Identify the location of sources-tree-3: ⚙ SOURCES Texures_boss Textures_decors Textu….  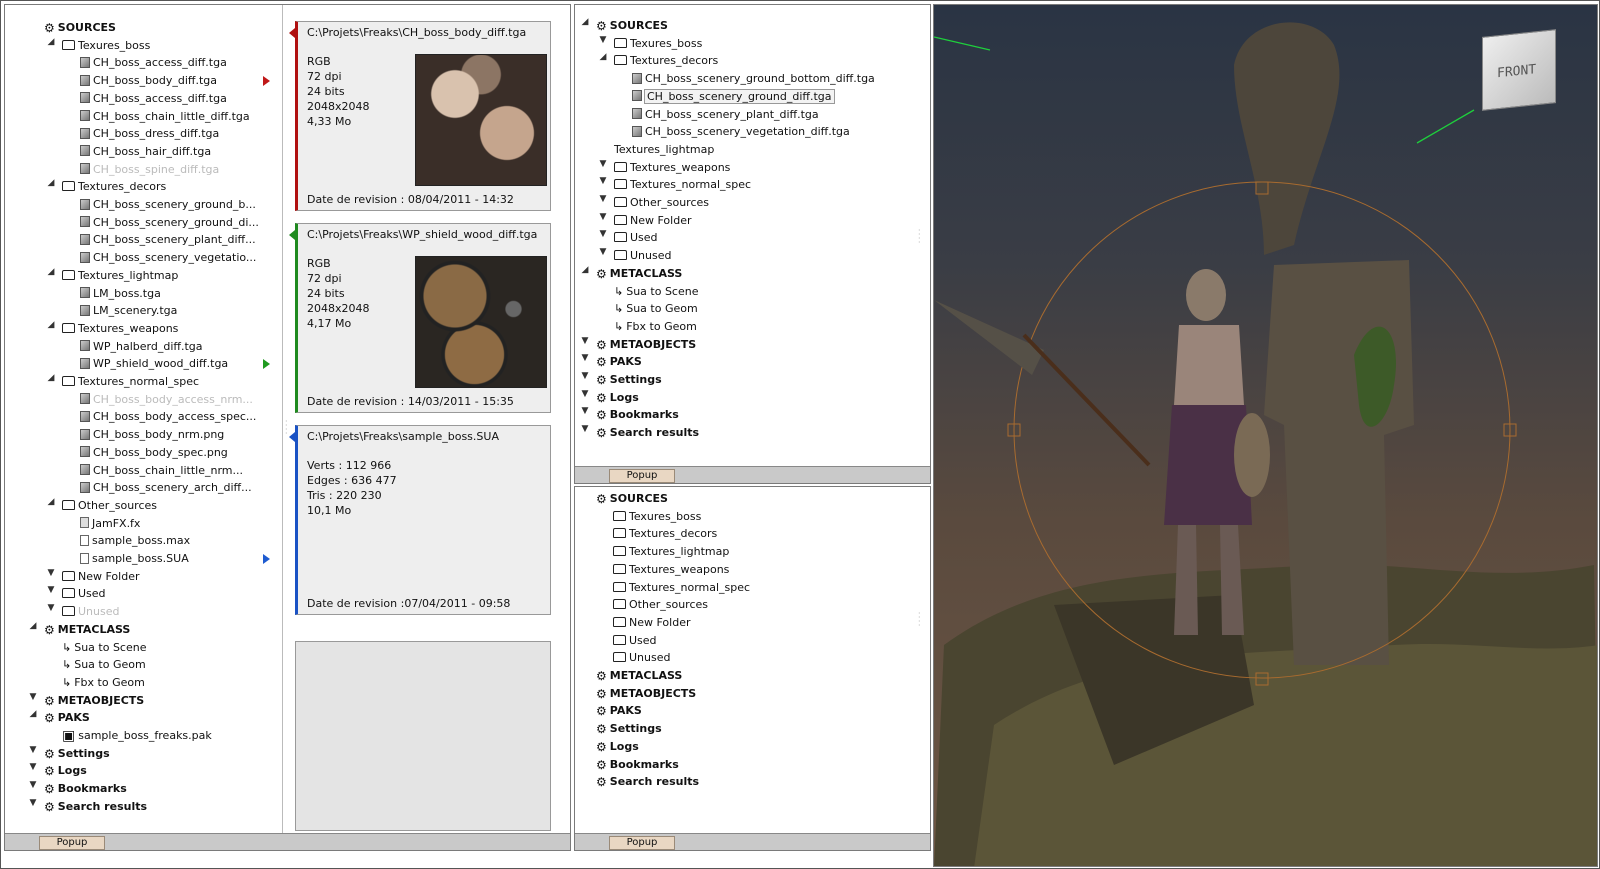
(752, 668).